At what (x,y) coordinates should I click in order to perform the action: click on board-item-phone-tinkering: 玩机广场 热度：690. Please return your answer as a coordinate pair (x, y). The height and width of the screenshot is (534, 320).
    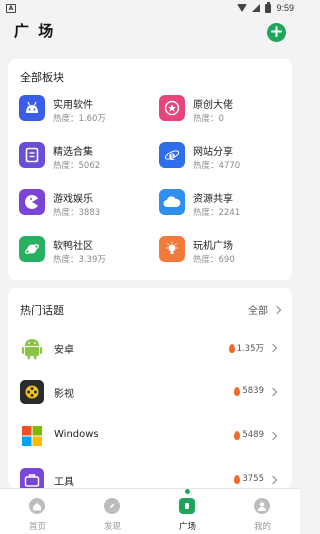
    Looking at the image, I should click on (224, 251).